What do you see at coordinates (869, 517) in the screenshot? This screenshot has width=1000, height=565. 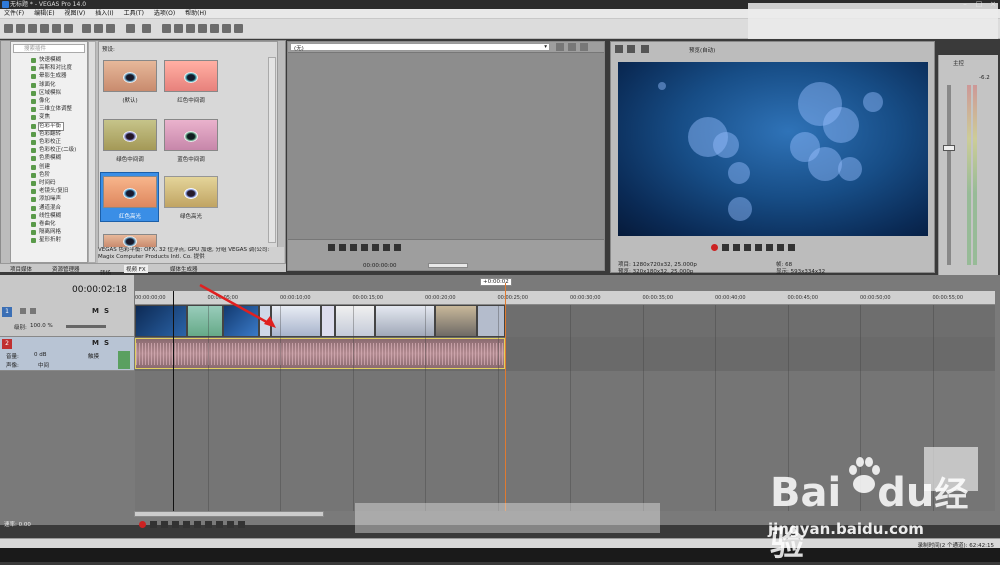 I see `baidu-watermark-logo: Bai du经验` at bounding box center [869, 517].